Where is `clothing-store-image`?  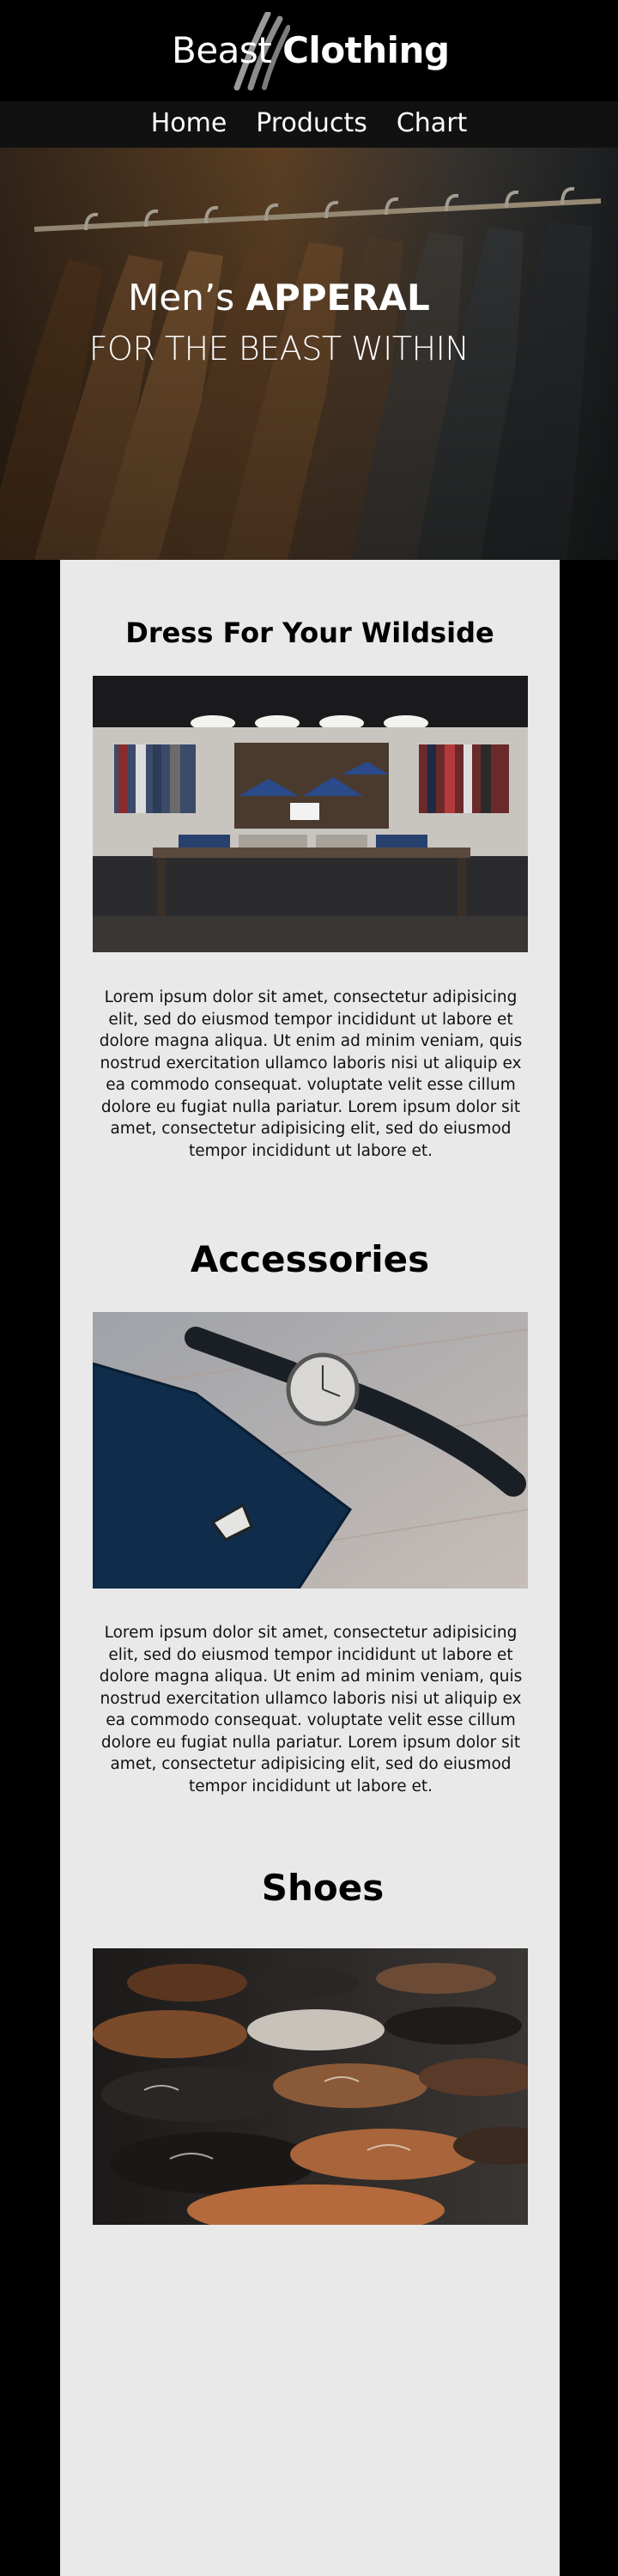 clothing-store-image is located at coordinates (310, 814).